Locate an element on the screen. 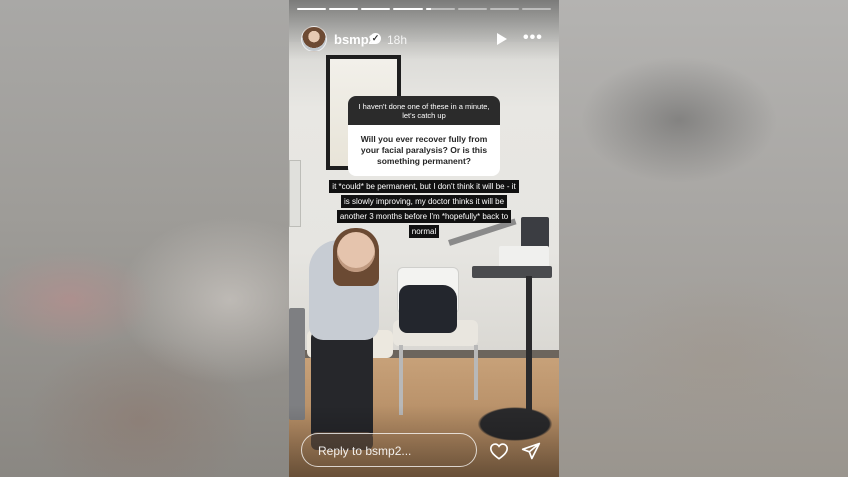  send-icon is located at coordinates (531, 451).